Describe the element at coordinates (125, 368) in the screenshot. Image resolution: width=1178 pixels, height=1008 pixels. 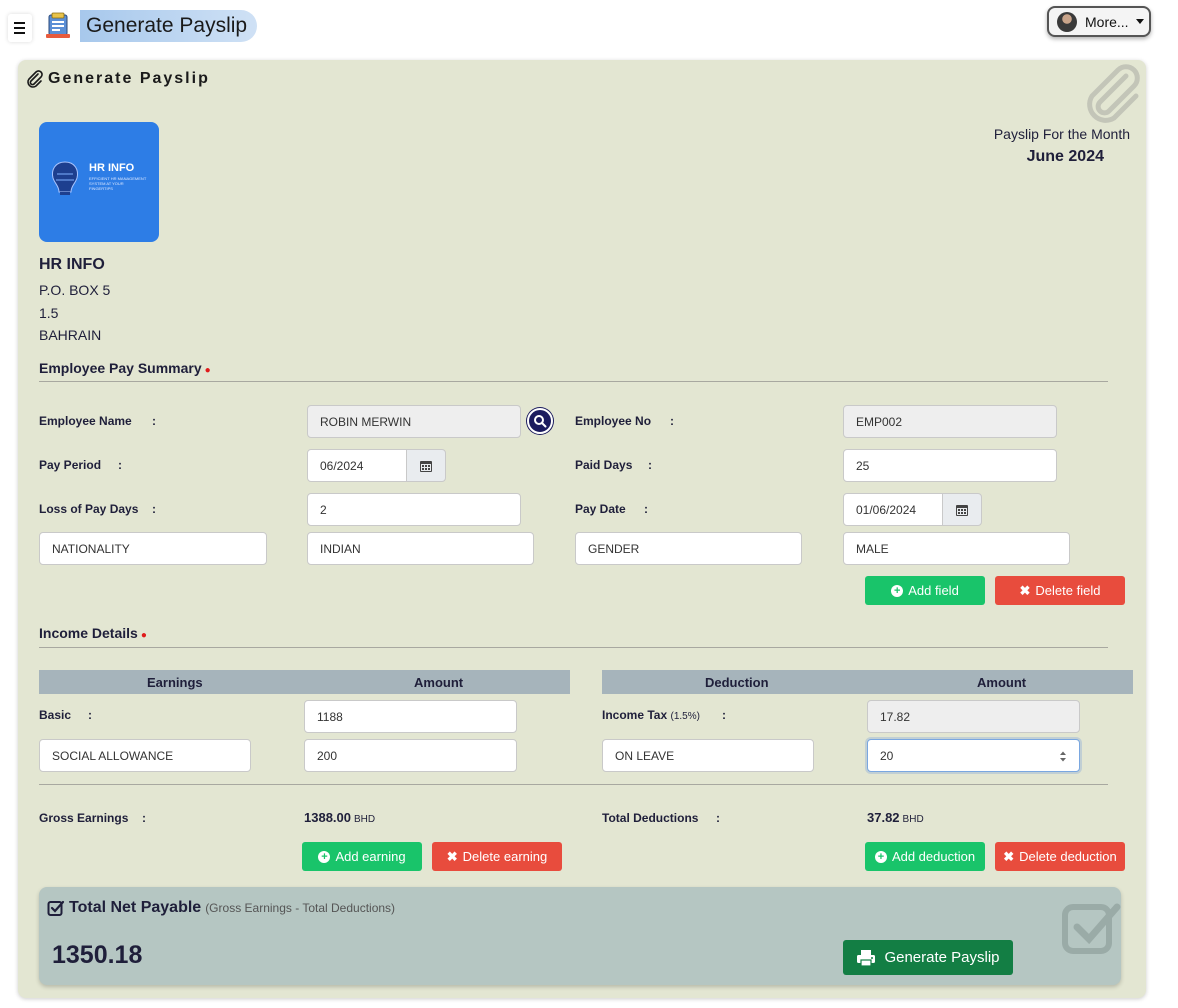
I see `employee-pay-summary-title: Employee Pay Summary ●` at that location.